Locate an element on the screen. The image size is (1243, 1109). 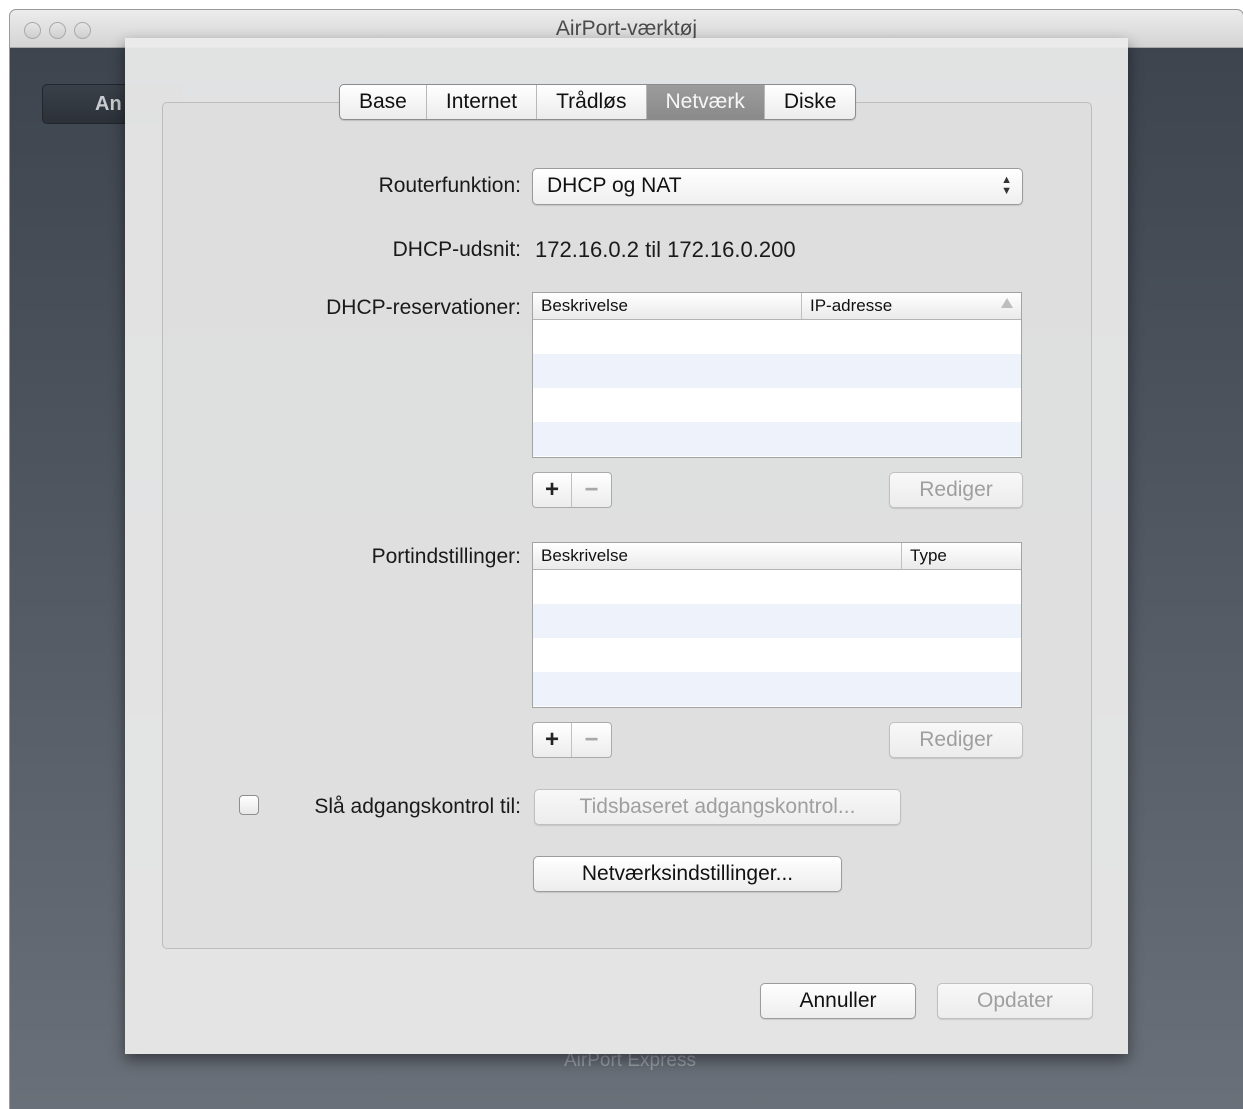
dhcp-reservations-label: DHCP-reservationer: is located at coordinates (423, 307).